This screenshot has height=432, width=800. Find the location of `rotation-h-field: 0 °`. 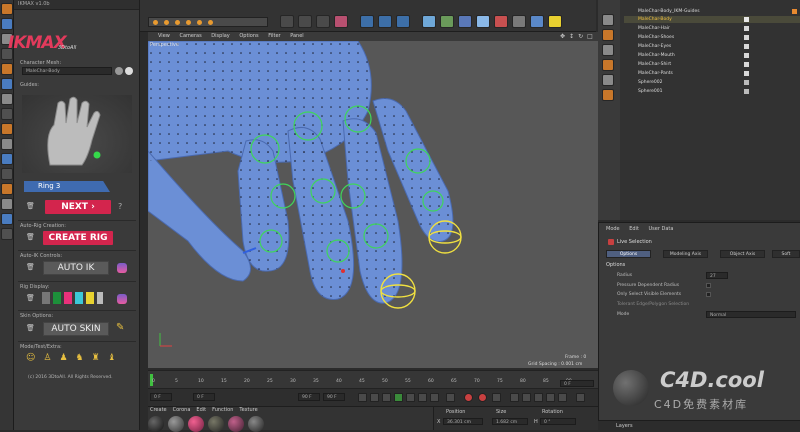

rotation-h-field: 0 ° is located at coordinates (558, 421).